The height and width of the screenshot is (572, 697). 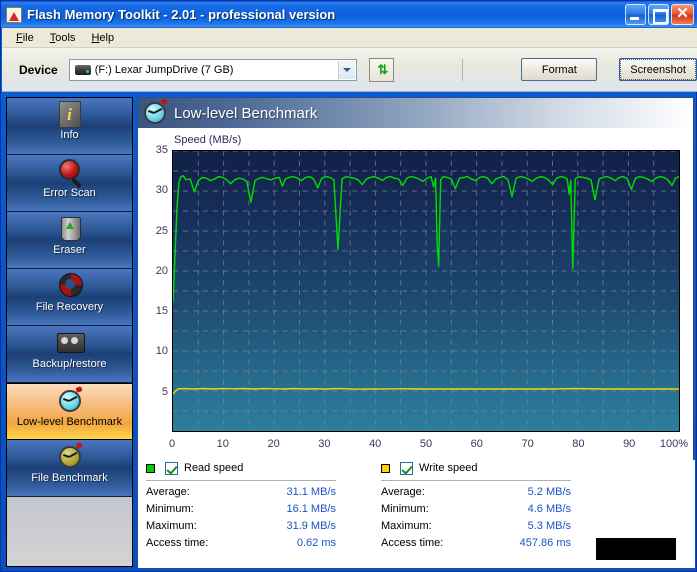 I want to click on trash-recycle-icon, so click(x=70, y=229).